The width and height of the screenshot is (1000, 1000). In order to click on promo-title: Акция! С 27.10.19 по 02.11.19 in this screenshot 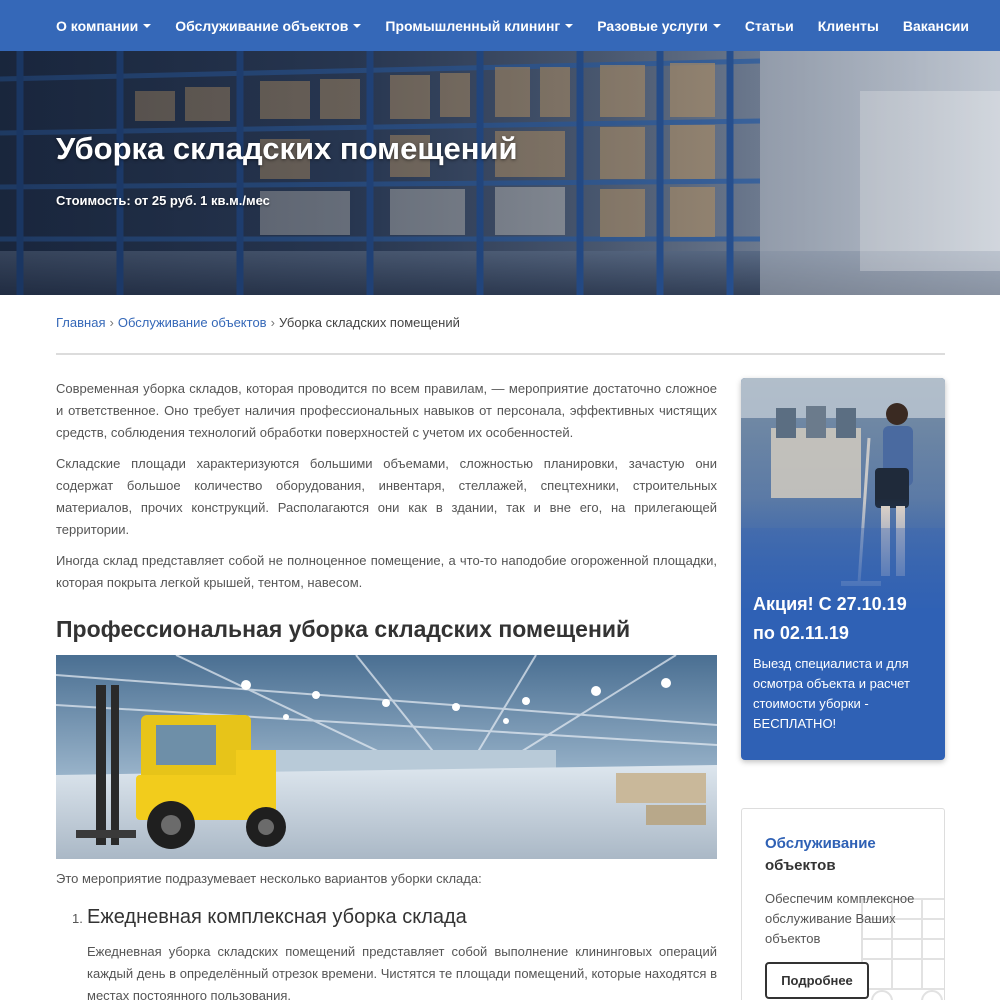, I will do `click(845, 619)`.